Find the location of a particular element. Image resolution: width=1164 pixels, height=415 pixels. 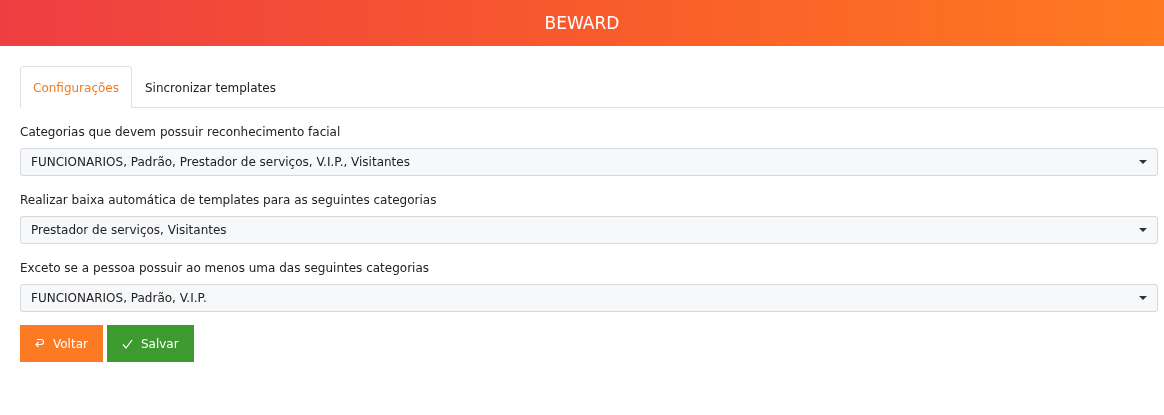

field-label: Realizar baixa automática de templates para as seguintes categorias is located at coordinates (229, 200).